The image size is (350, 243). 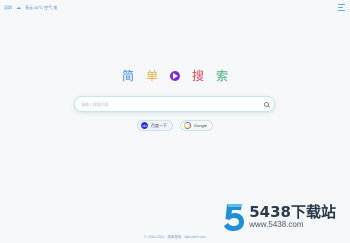 I want to click on weather-bar: 深圳 ☁ 多云 26°C 空气 良, so click(x=30, y=8).